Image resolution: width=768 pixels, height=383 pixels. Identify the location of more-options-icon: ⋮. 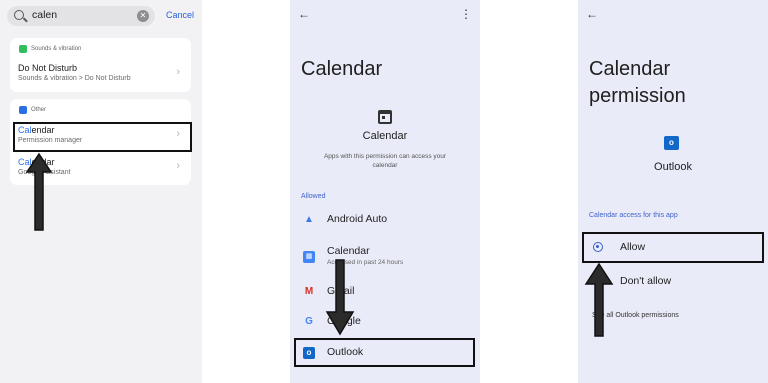
(466, 14).